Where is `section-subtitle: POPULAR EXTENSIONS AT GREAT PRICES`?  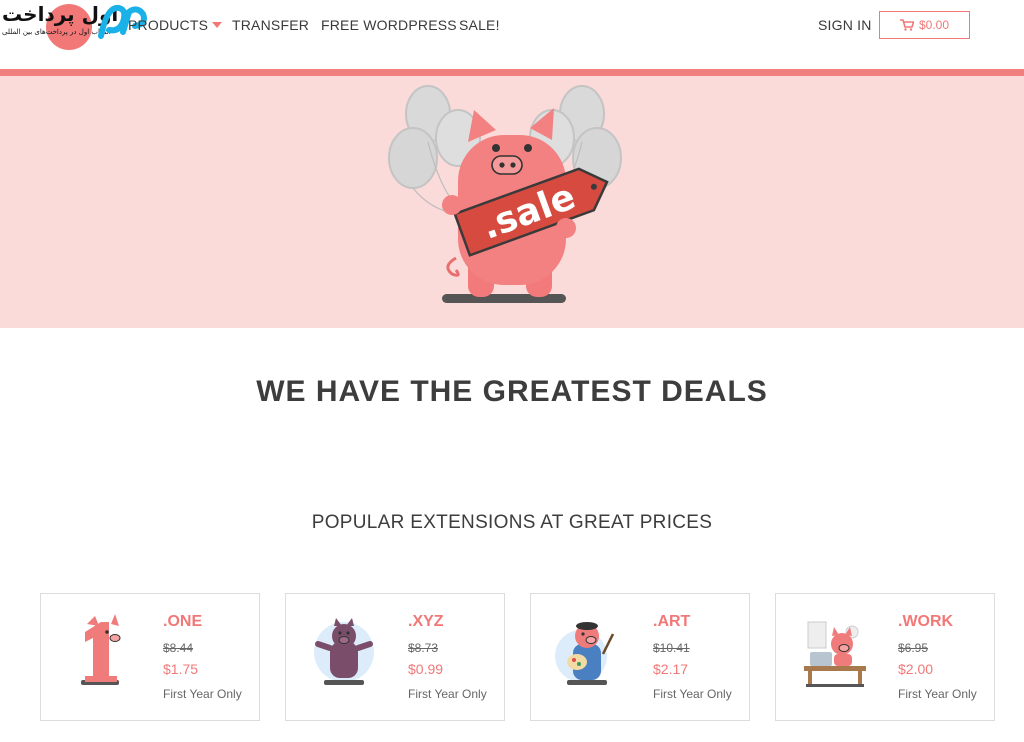
section-subtitle: POPULAR EXTENSIONS AT GREAT PRICES is located at coordinates (512, 522).